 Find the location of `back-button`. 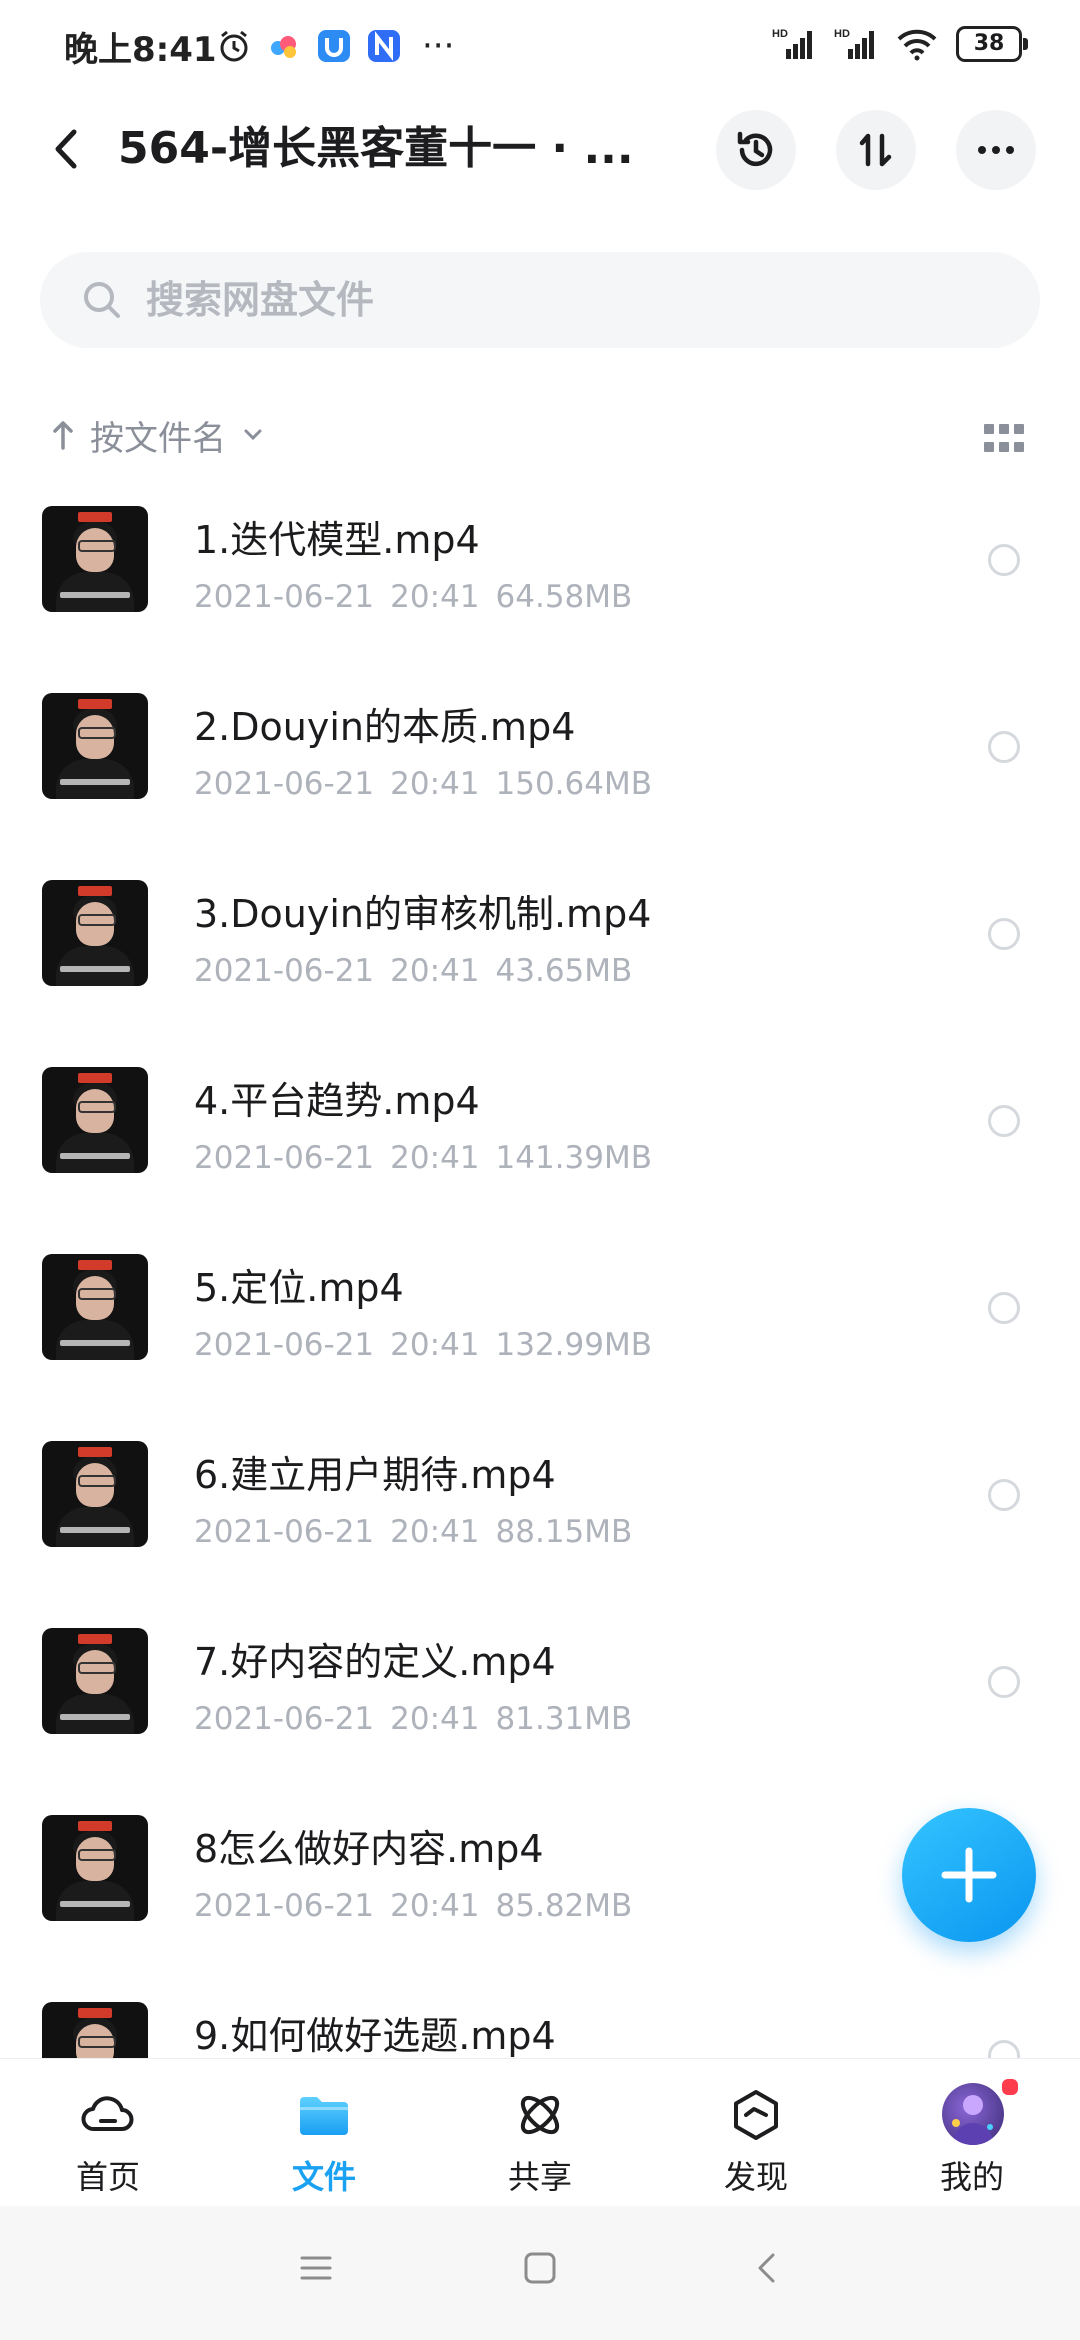

back-button is located at coordinates (68, 149).